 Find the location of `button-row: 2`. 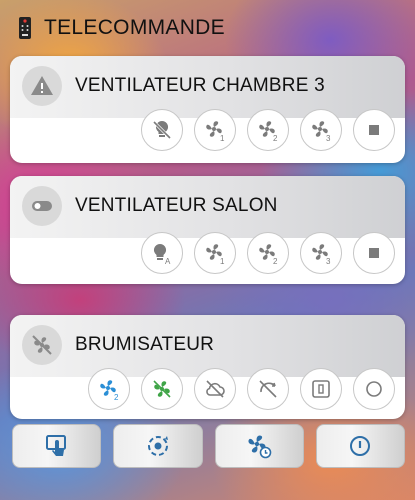

button-row: 2 is located at coordinates (207, 389).